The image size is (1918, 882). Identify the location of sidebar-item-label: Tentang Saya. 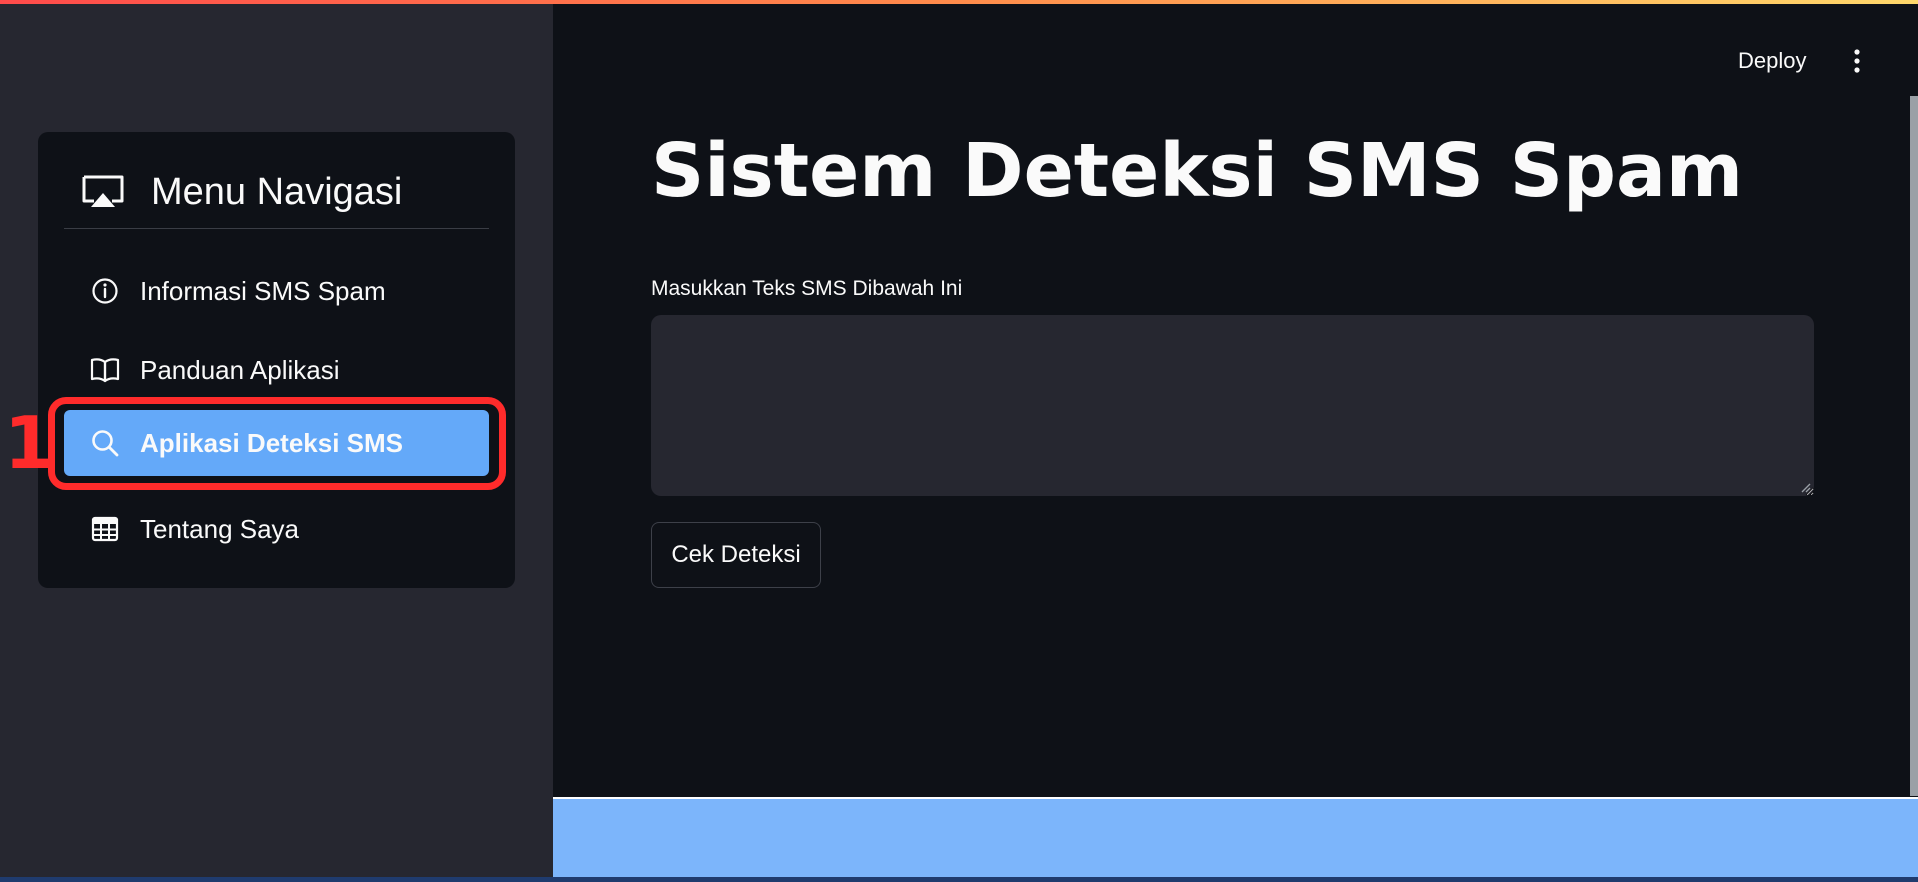
(220, 528).